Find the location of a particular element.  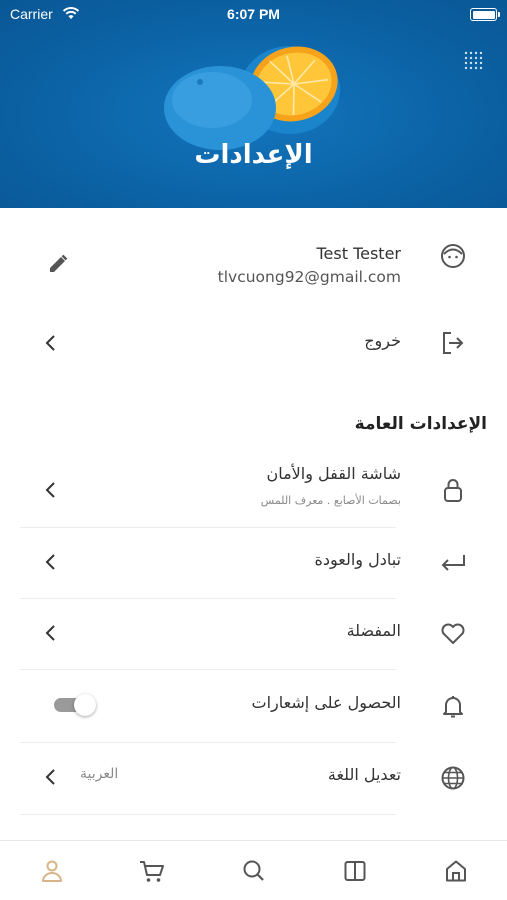

globe-icon is located at coordinates (453, 778).